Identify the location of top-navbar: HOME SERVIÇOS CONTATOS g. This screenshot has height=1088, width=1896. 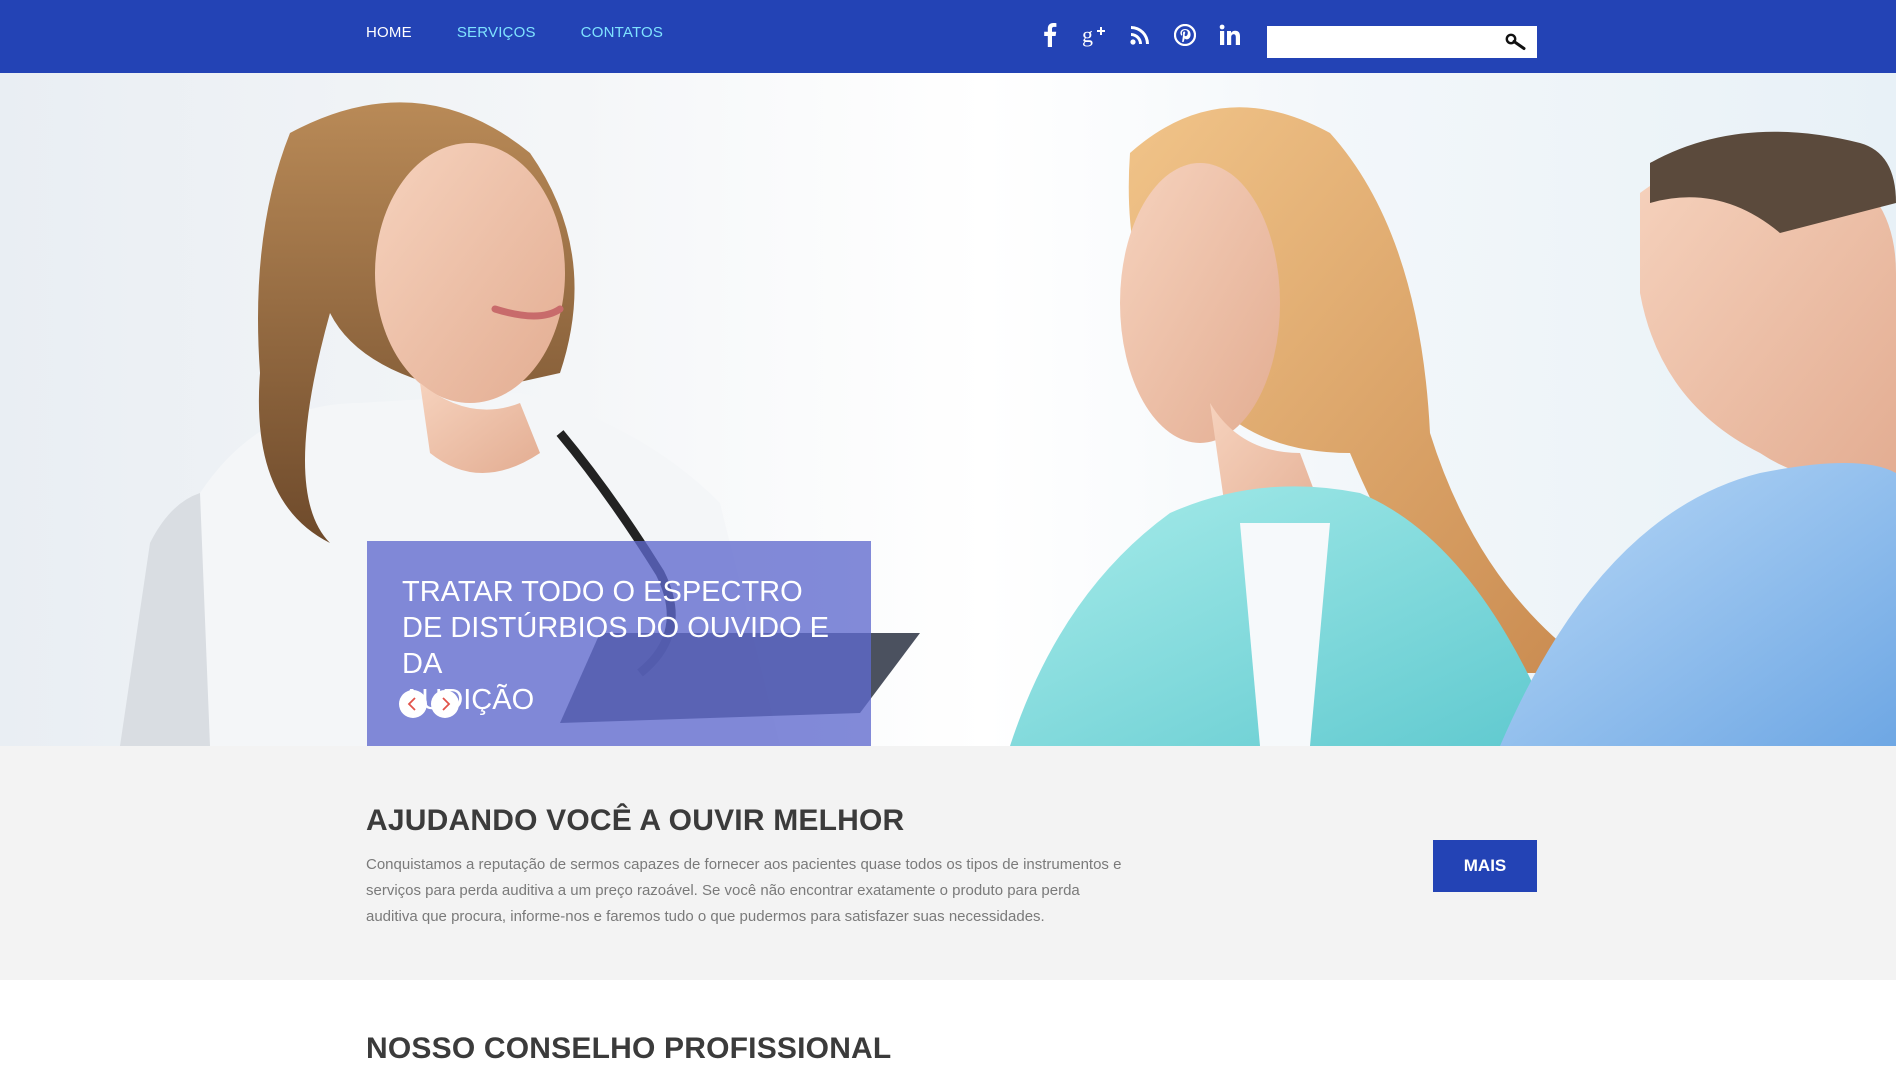
(948, 36).